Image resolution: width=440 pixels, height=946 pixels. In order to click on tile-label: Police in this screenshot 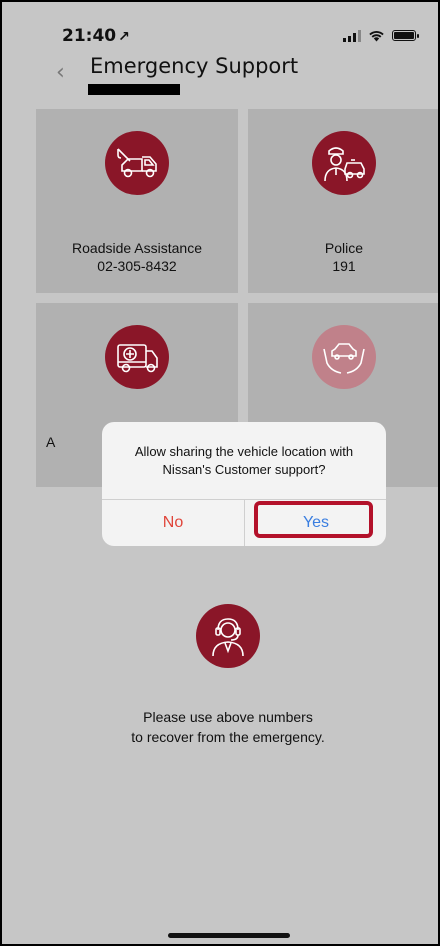, I will do `click(344, 248)`.